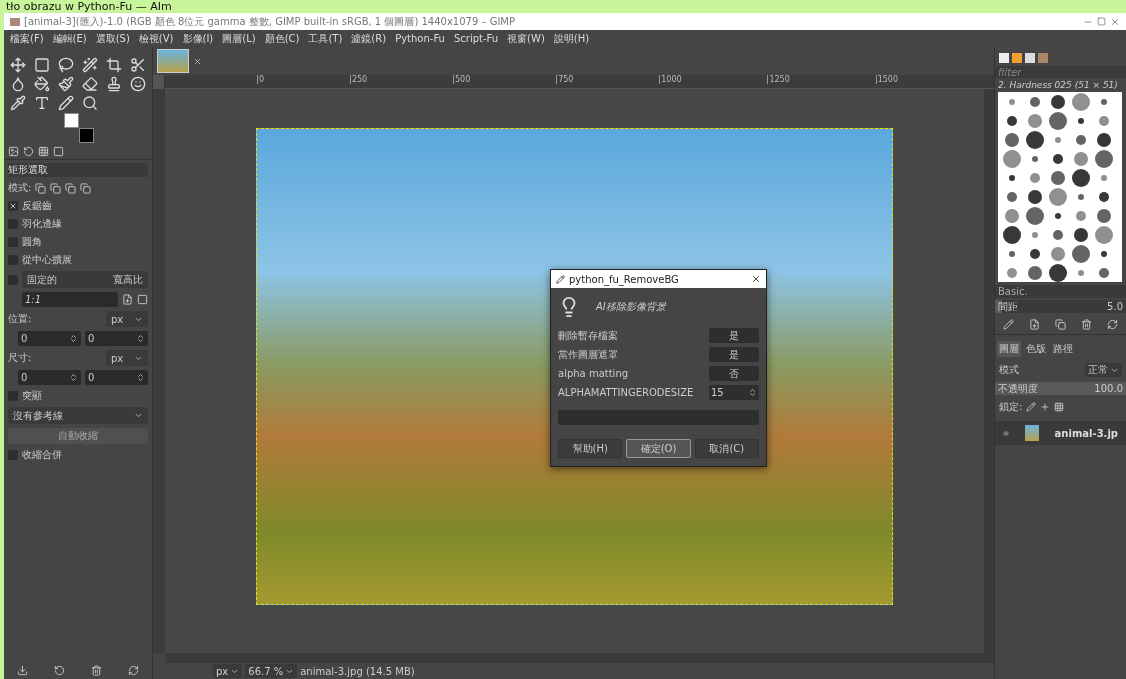 The width and height of the screenshot is (1126, 679). I want to click on caret-icon, so click(138, 415).